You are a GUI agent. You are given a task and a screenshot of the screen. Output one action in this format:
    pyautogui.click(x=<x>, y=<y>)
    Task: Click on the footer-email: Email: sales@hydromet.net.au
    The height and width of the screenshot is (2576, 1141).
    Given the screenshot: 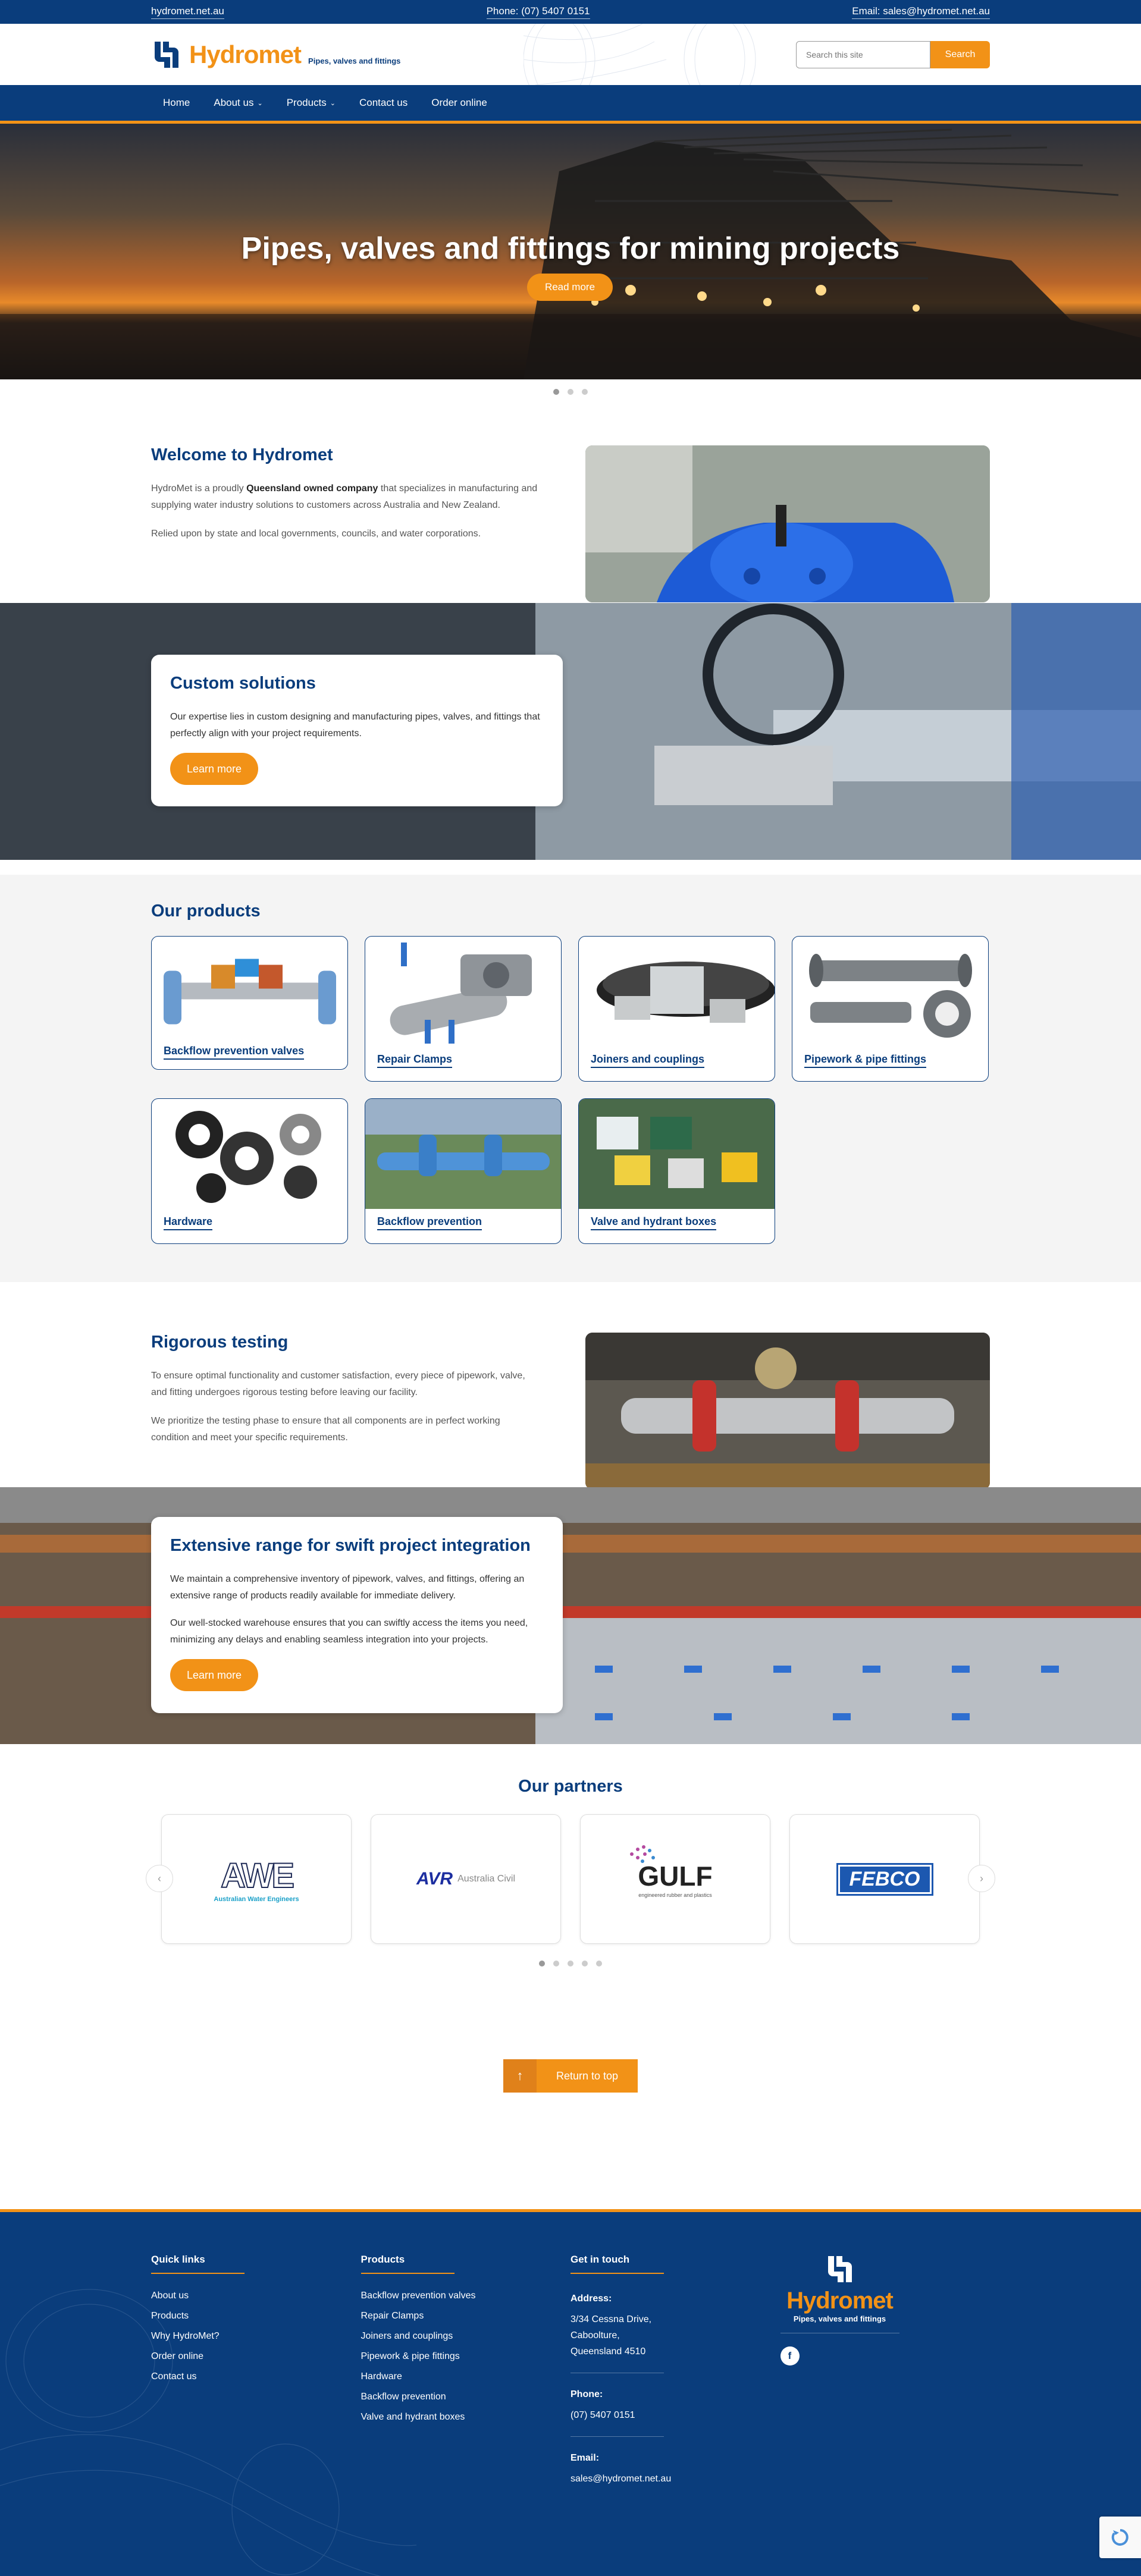 What is the action you would take?
    pyautogui.click(x=675, y=2468)
    